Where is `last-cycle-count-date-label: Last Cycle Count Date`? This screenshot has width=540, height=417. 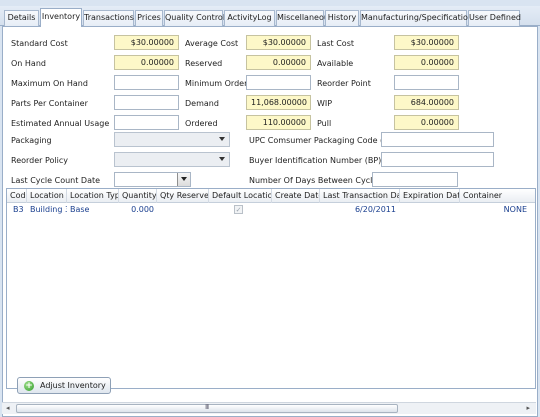
last-cycle-count-date-label: Last Cycle Count Date is located at coordinates (56, 180).